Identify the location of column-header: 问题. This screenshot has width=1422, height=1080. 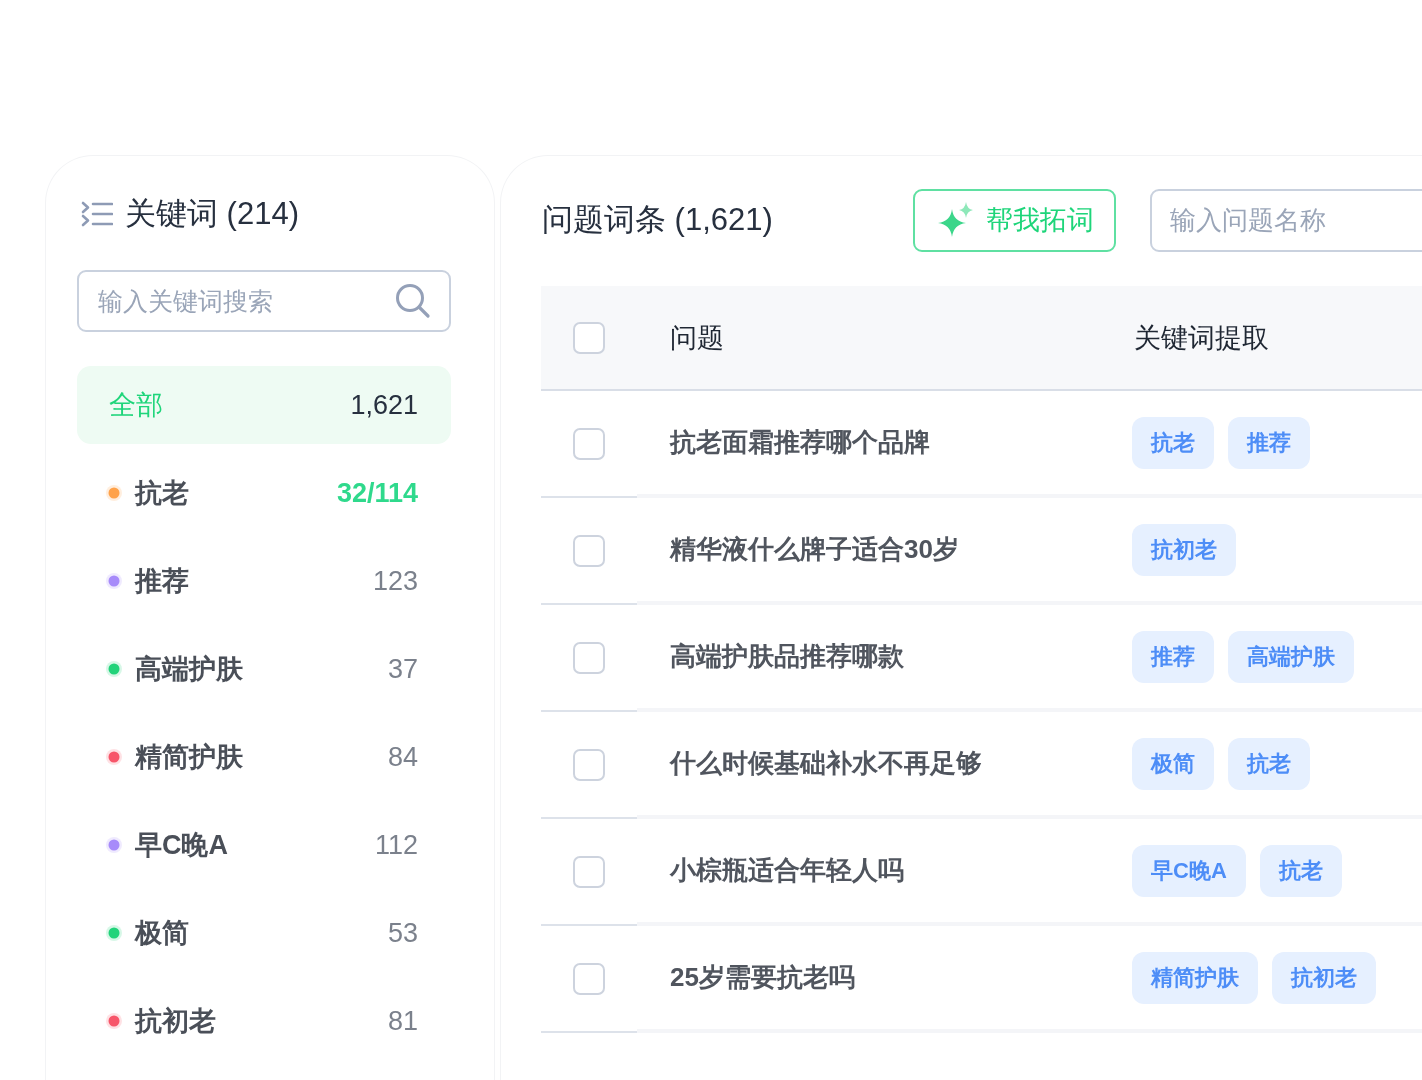
(697, 338).